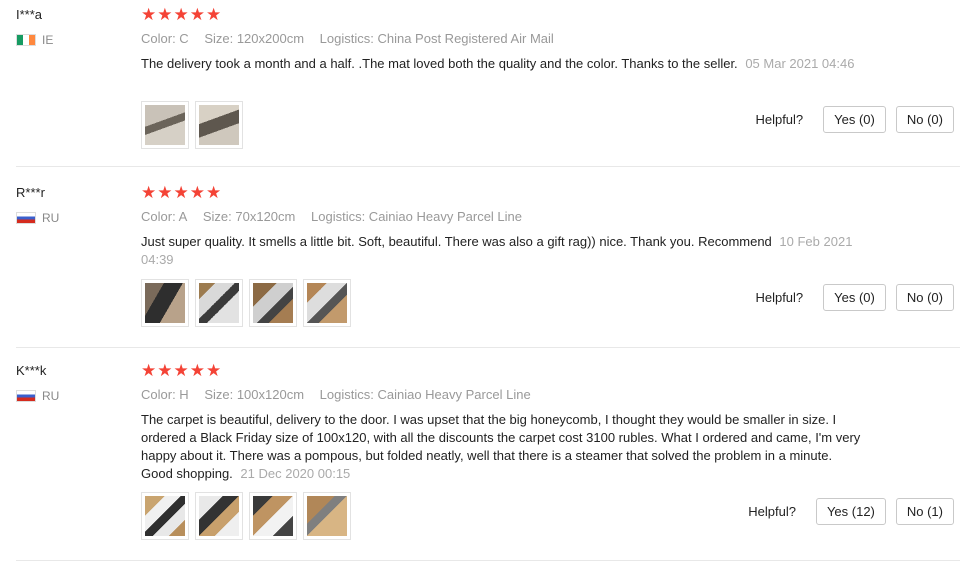 Image resolution: width=973 pixels, height=562 pixels. What do you see at coordinates (924, 511) in the screenshot?
I see `helpful-no-button: No (1)` at bounding box center [924, 511].